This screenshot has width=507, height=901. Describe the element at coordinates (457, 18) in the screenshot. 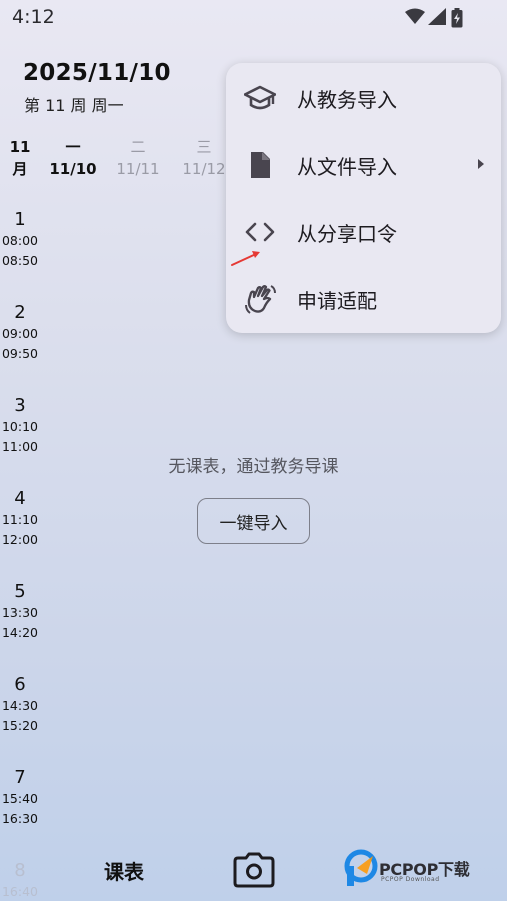

I see `battery-icon` at that location.